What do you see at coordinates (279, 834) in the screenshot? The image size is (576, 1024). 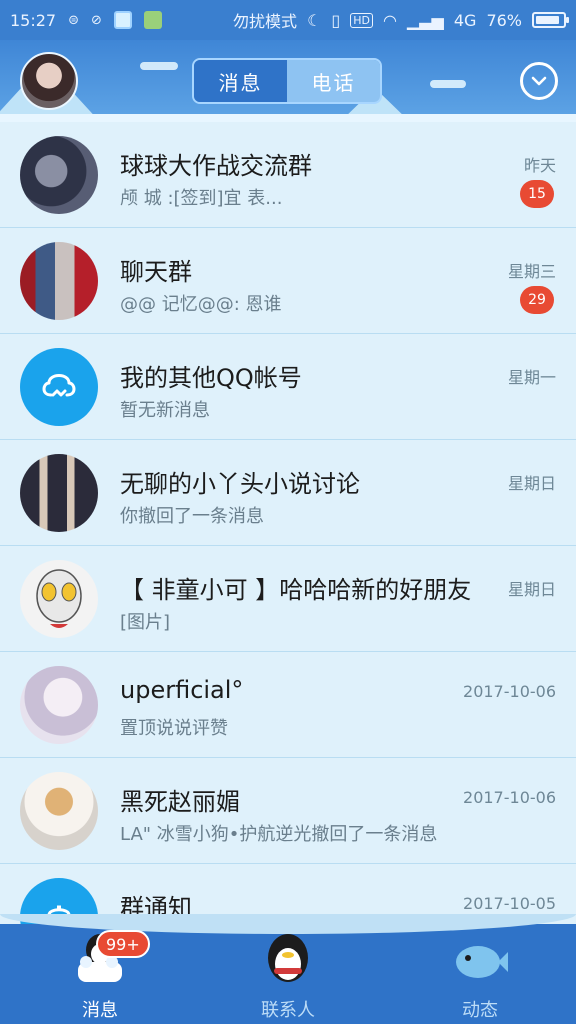 I see `conversation-preview: LA" 冰雪小狗•护航逆光撤回了一条消息` at bounding box center [279, 834].